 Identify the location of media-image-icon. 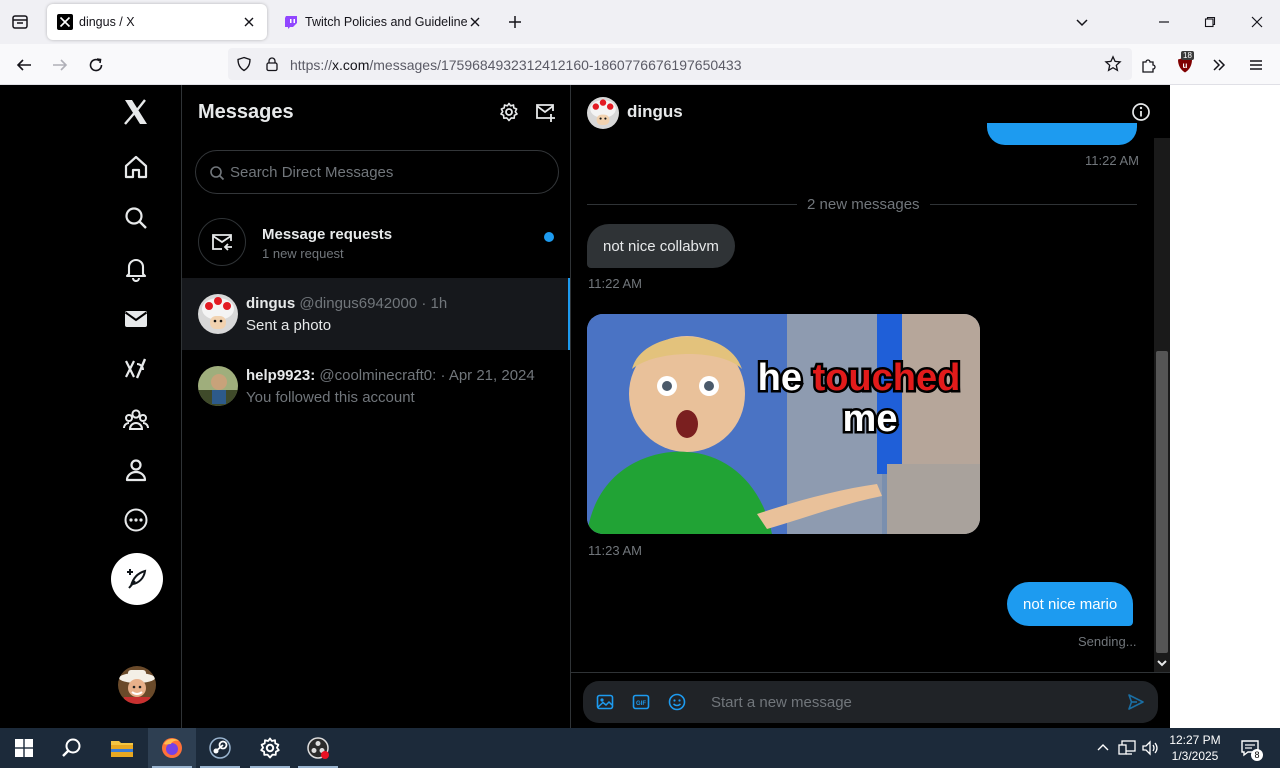
(605, 702).